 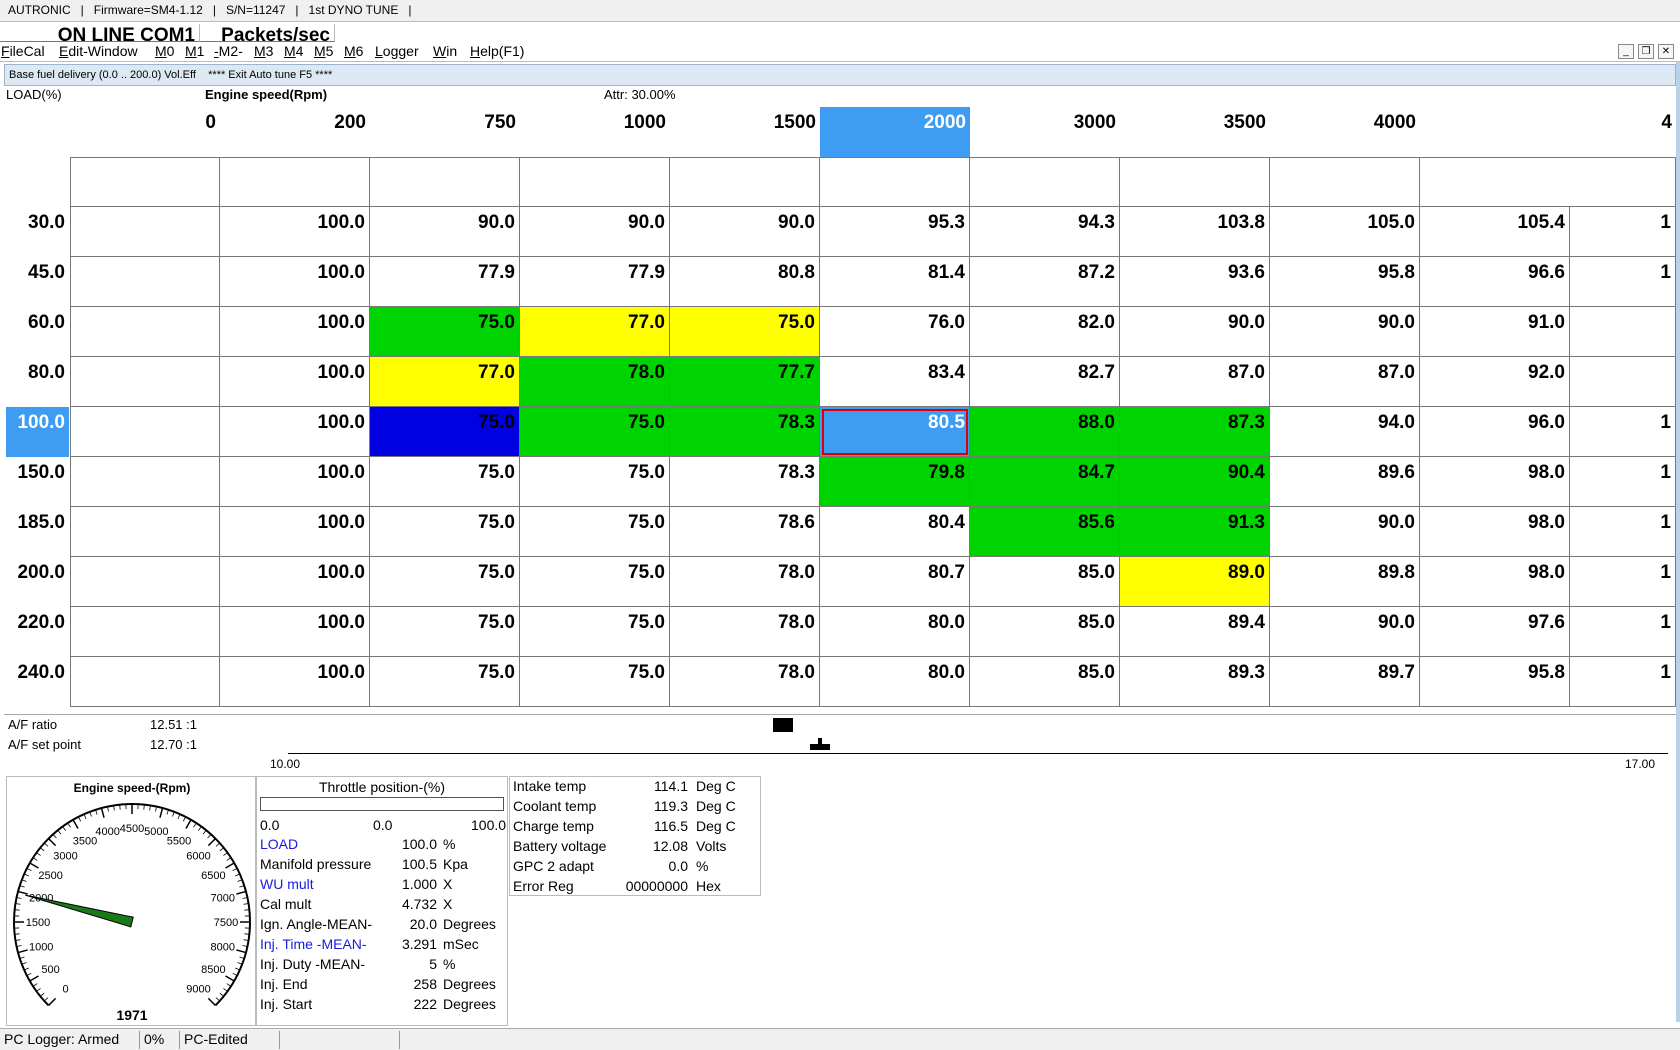 What do you see at coordinates (37, 382) in the screenshot?
I see `row-header: 80.0` at bounding box center [37, 382].